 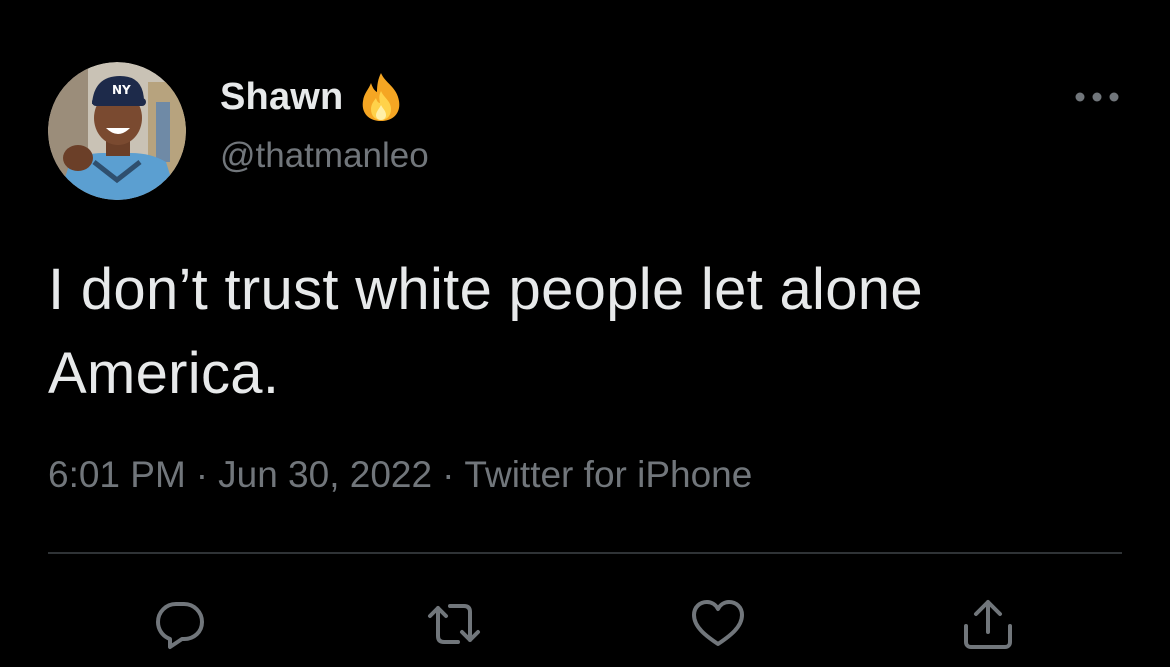 What do you see at coordinates (281, 97) in the screenshot?
I see `author-display-name: Shawn` at bounding box center [281, 97].